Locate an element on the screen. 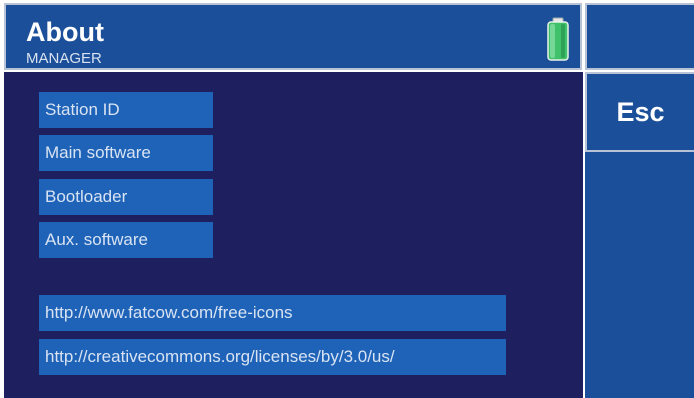 This screenshot has width=694, height=398. page-subtitle: MANAGER is located at coordinates (64, 58).